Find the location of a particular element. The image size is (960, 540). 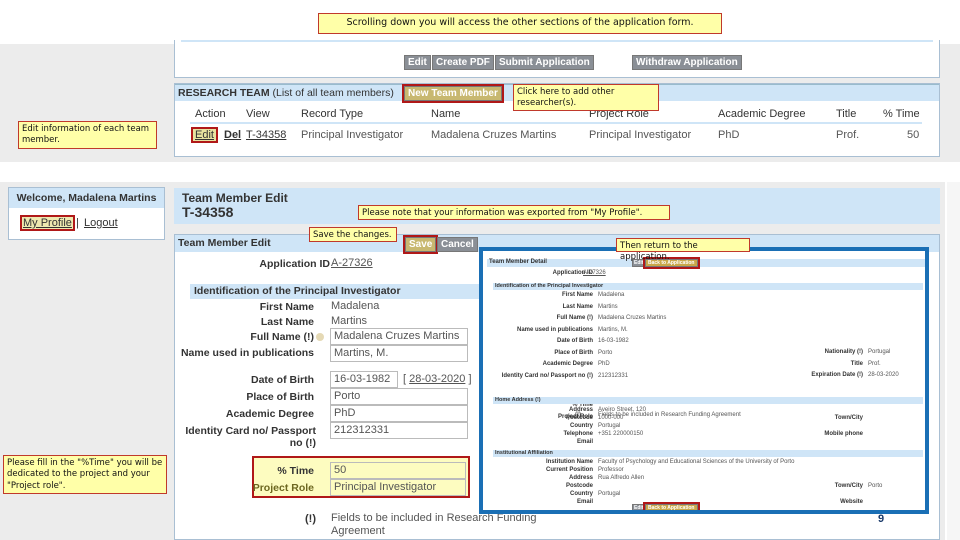

detail-inst-right-label: Website is located at coordinates (851, 502).